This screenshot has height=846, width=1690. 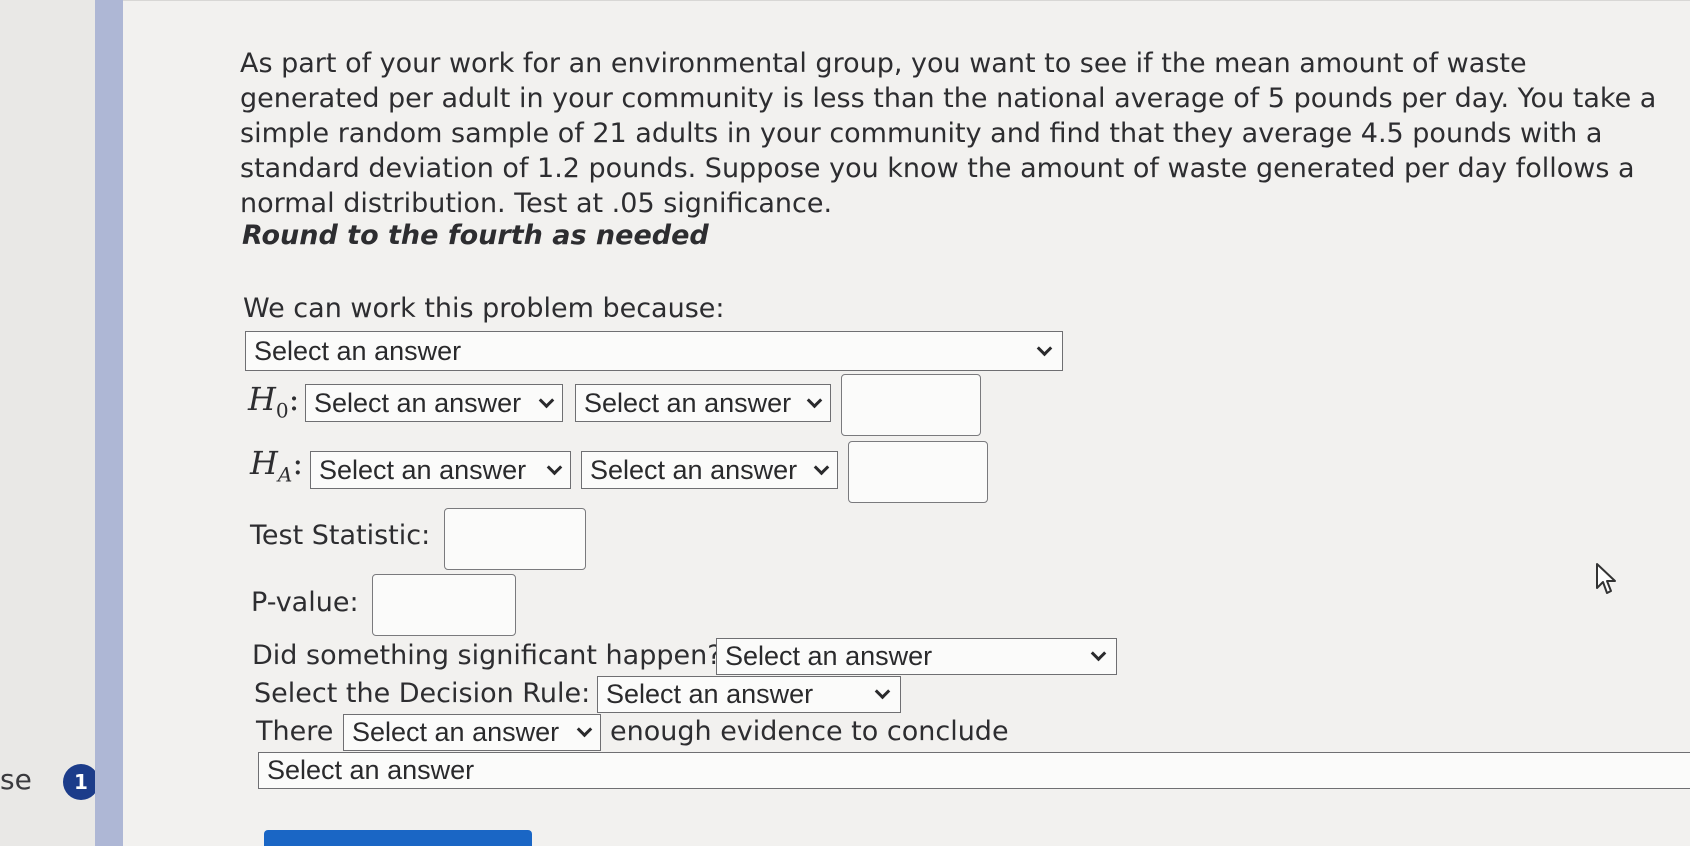 I want to click on left-panel, so click(x=47, y=423).